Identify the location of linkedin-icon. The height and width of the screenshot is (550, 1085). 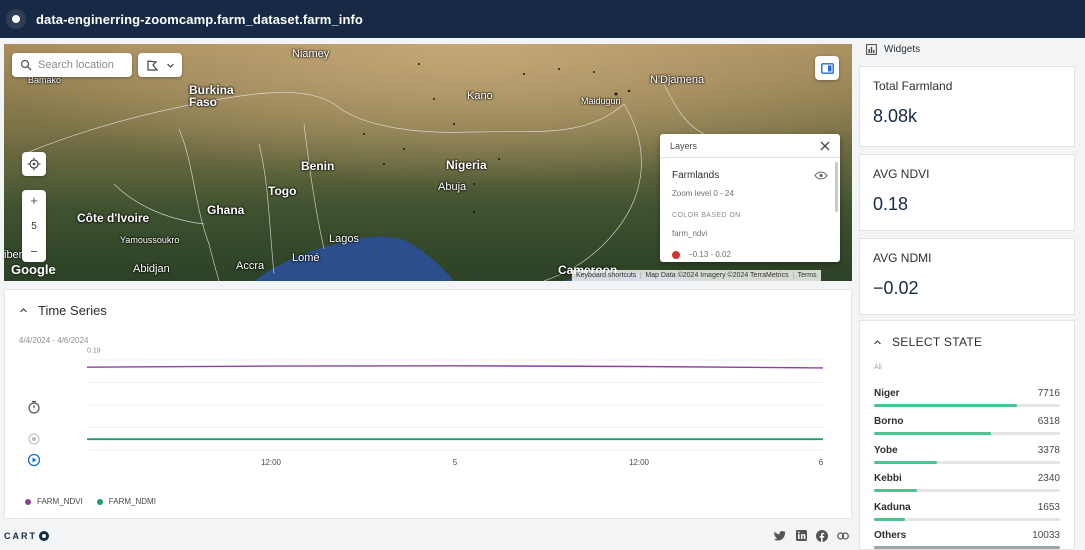
(801, 536).